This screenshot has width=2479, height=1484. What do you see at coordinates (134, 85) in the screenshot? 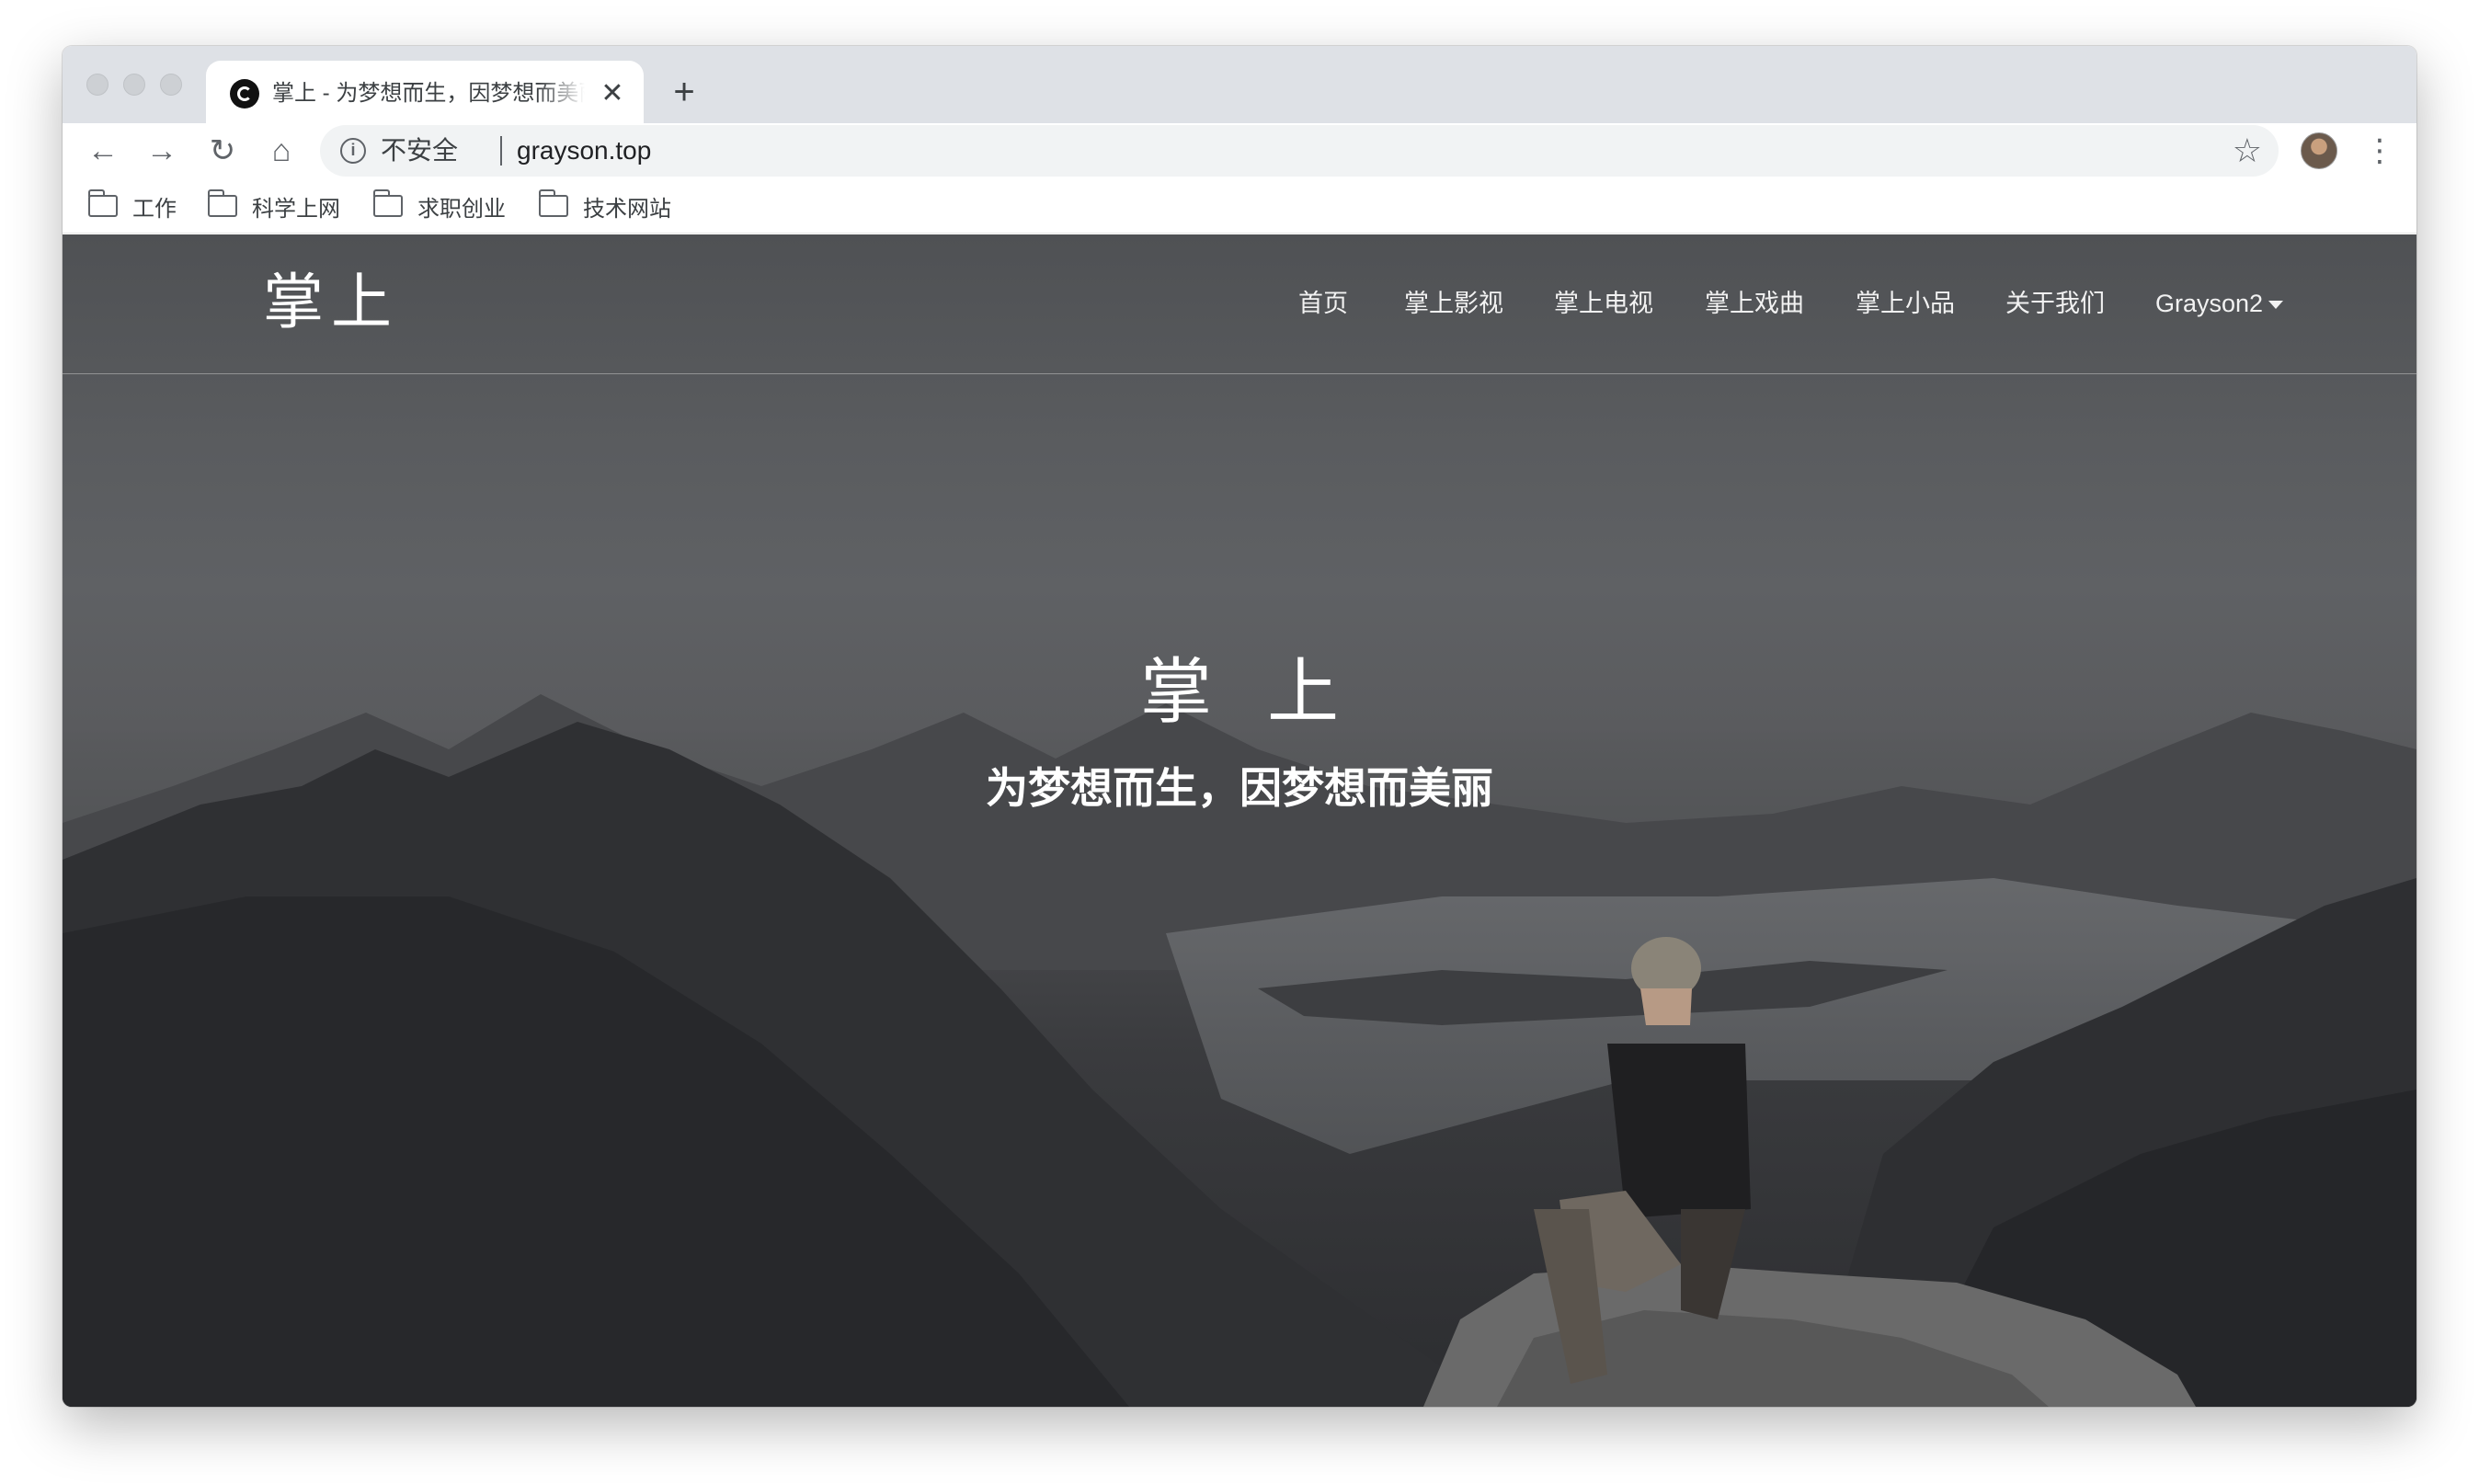
I see `window-minimize-button` at bounding box center [134, 85].